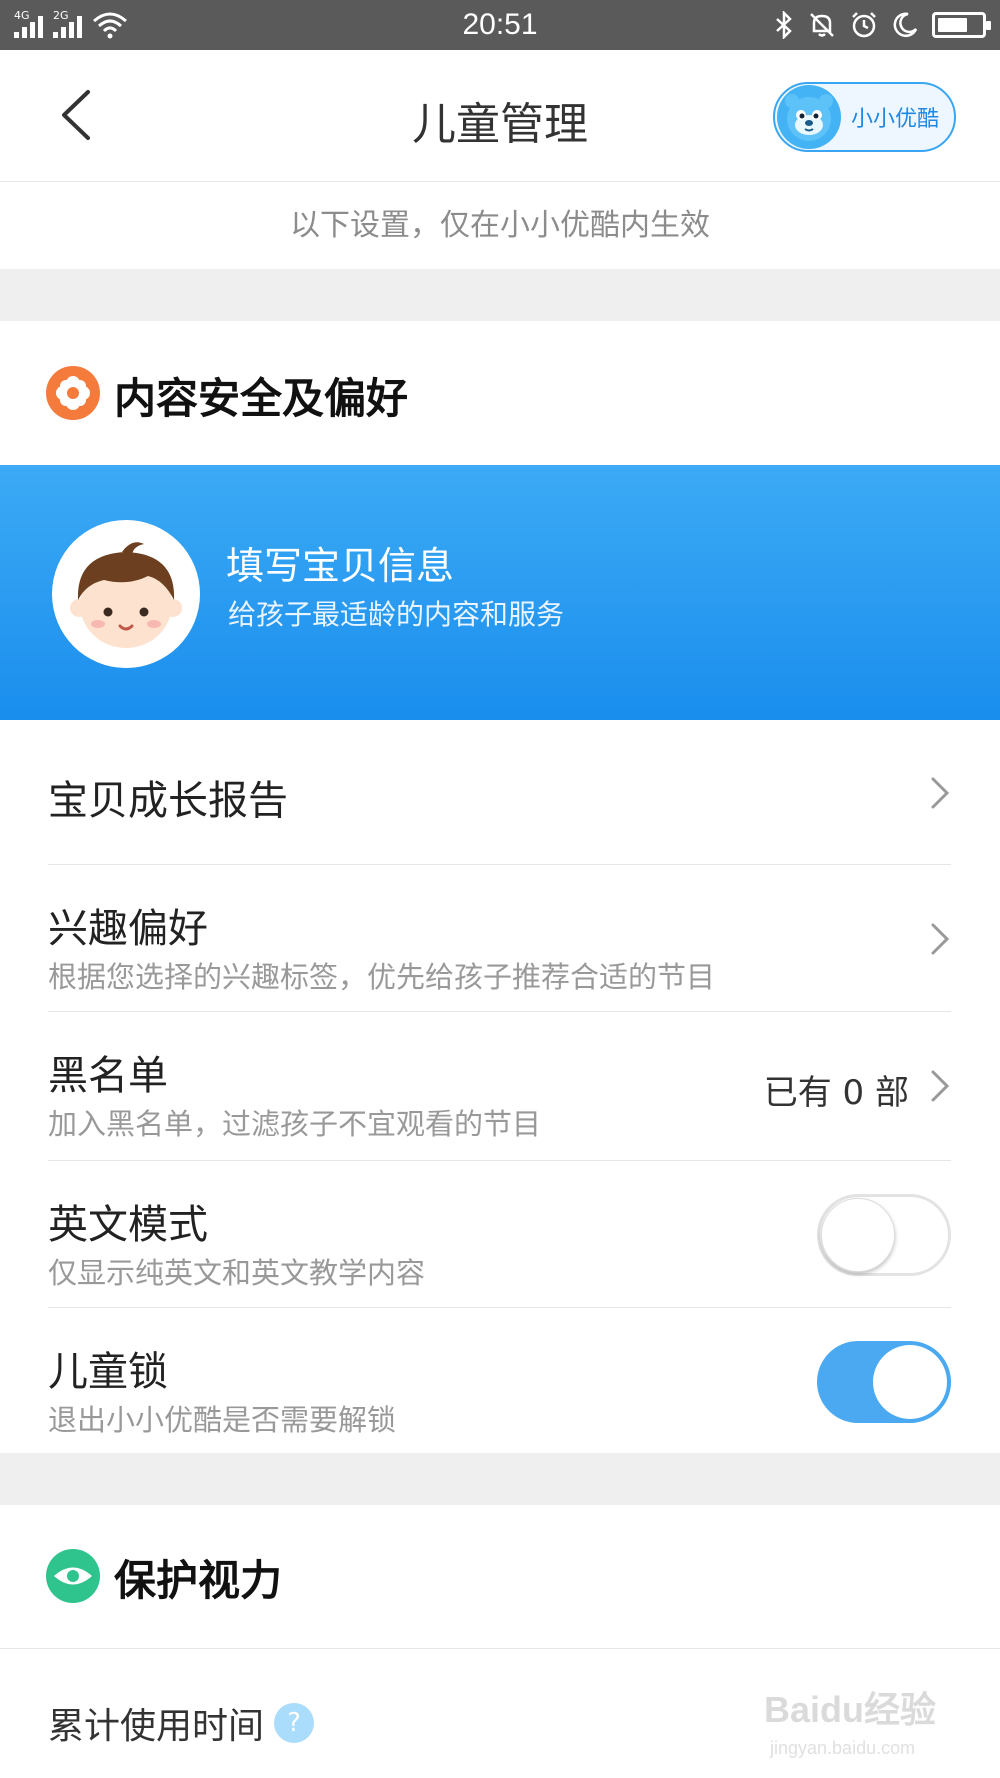 Image resolution: width=1000 pixels, height=1778 pixels. Describe the element at coordinates (156, 1726) in the screenshot. I see `usage-time-label: 累计使用时间` at that location.